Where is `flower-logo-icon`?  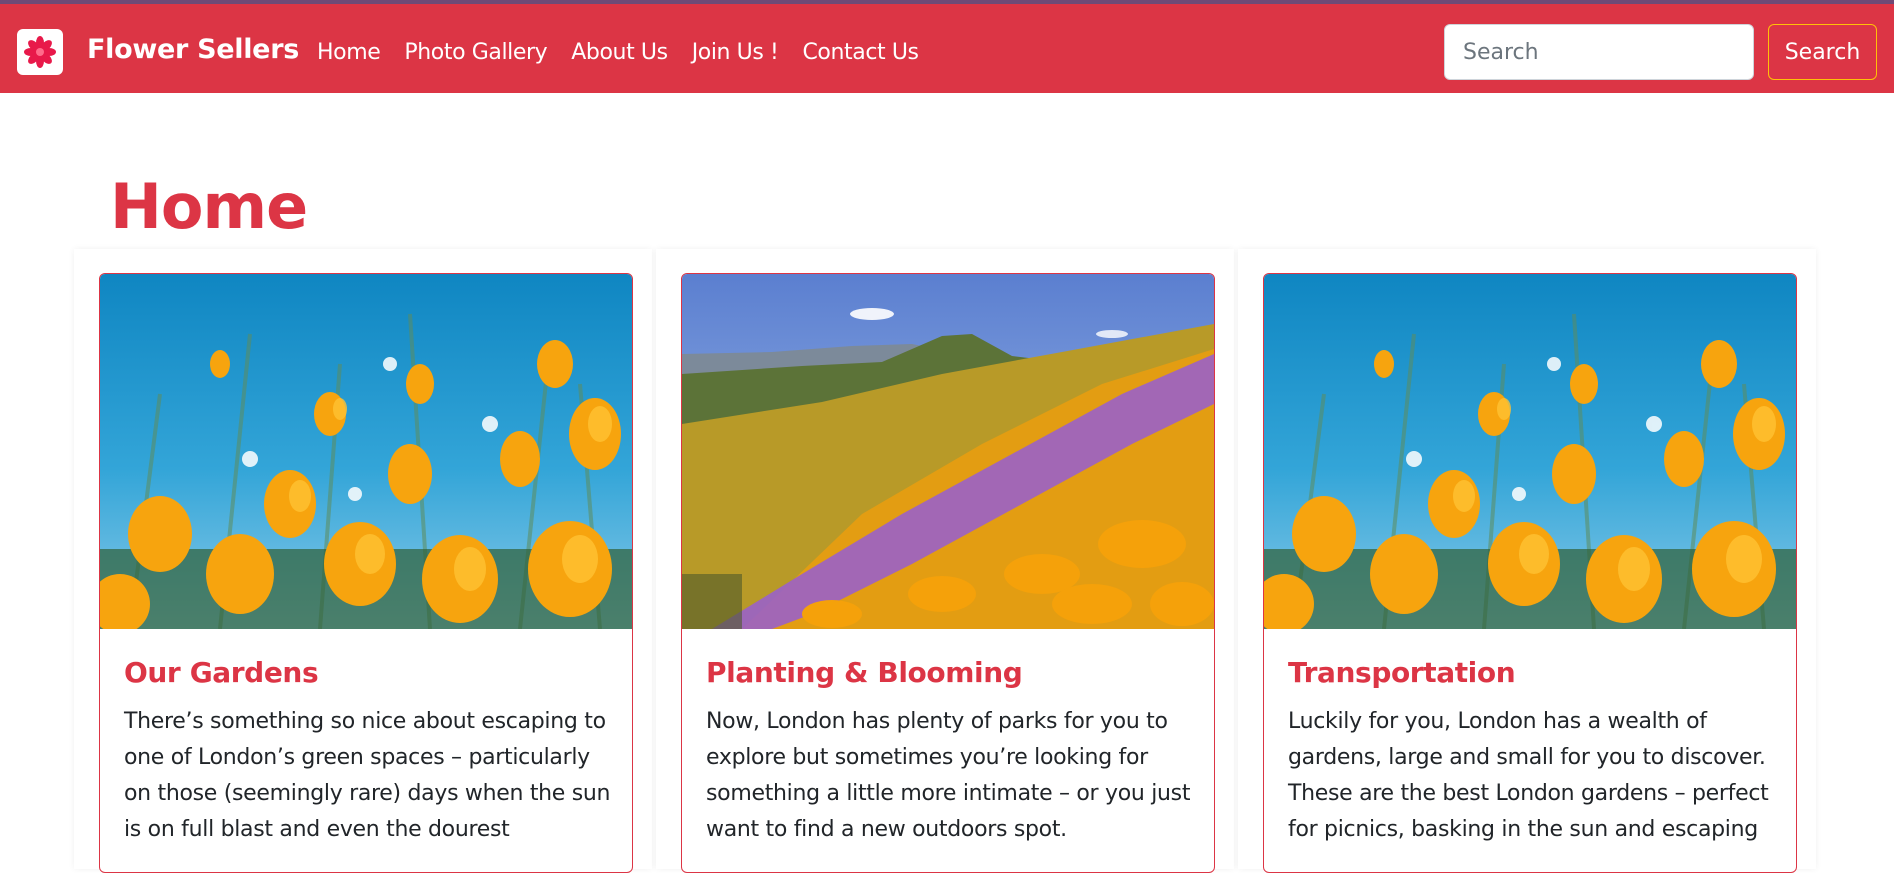 flower-logo-icon is located at coordinates (40, 52).